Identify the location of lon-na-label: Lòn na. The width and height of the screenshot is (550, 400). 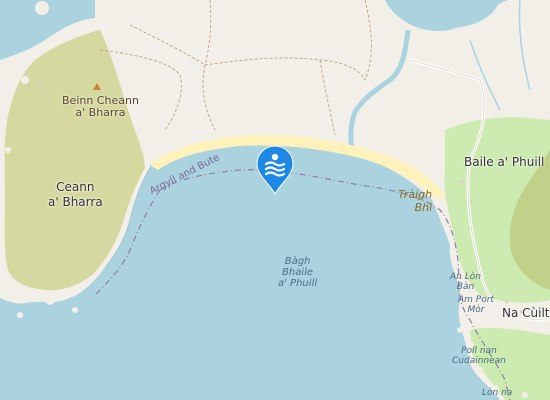
(497, 393).